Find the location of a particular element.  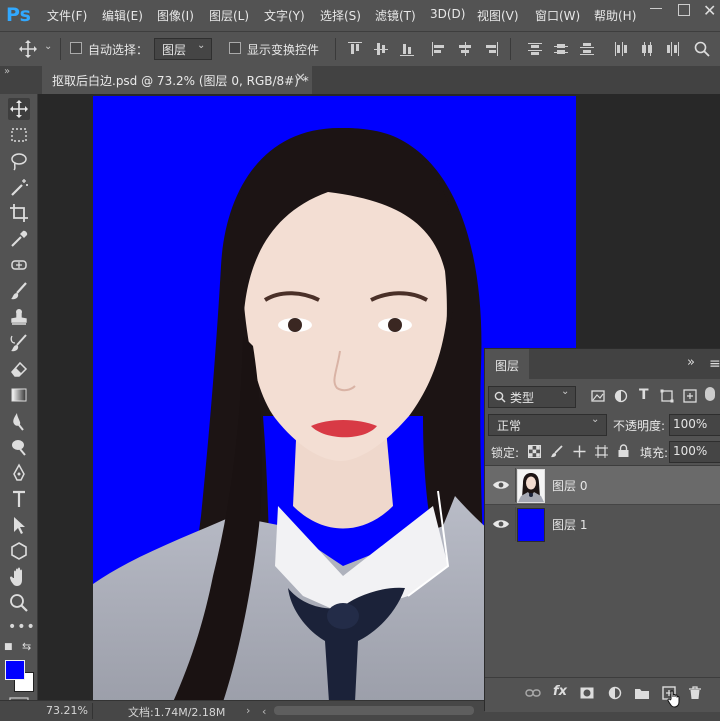

auto-select-checkbox is located at coordinates (76, 48).